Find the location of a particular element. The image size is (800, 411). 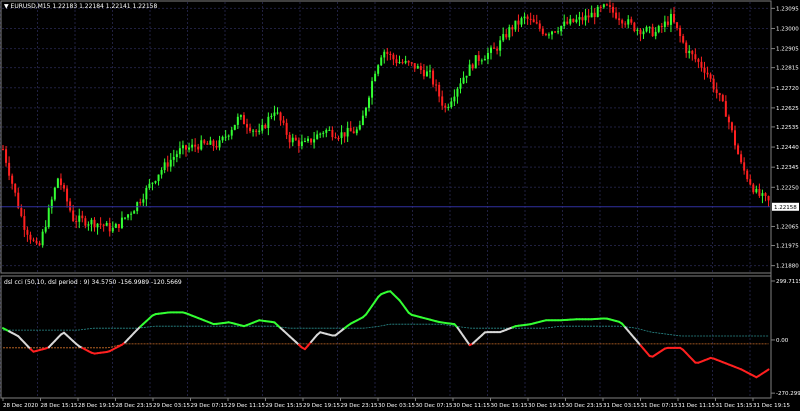

price-tick-label: 1.21975 is located at coordinates (787, 247).